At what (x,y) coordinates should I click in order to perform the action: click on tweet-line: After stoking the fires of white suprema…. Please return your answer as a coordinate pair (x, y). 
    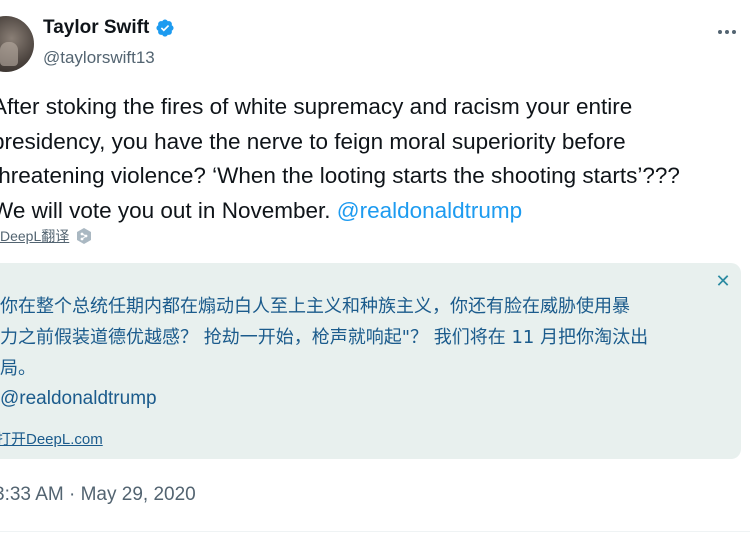
    Looking at the image, I should click on (316, 106).